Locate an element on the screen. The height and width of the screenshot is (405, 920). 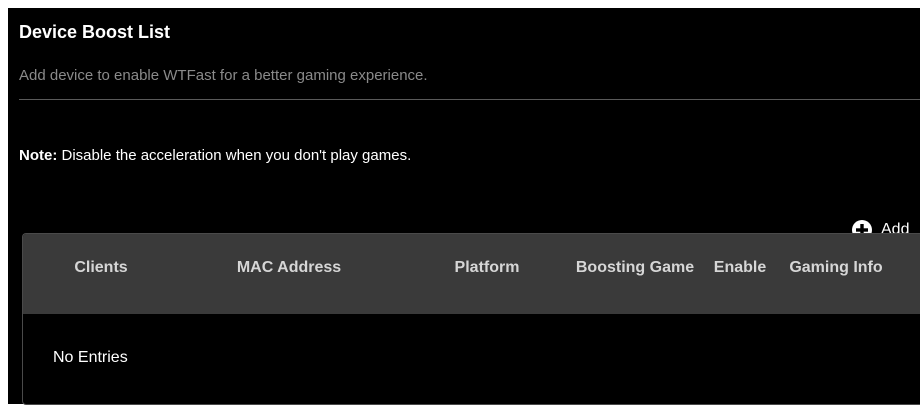
column-header-enable: Enable is located at coordinates (740, 267).